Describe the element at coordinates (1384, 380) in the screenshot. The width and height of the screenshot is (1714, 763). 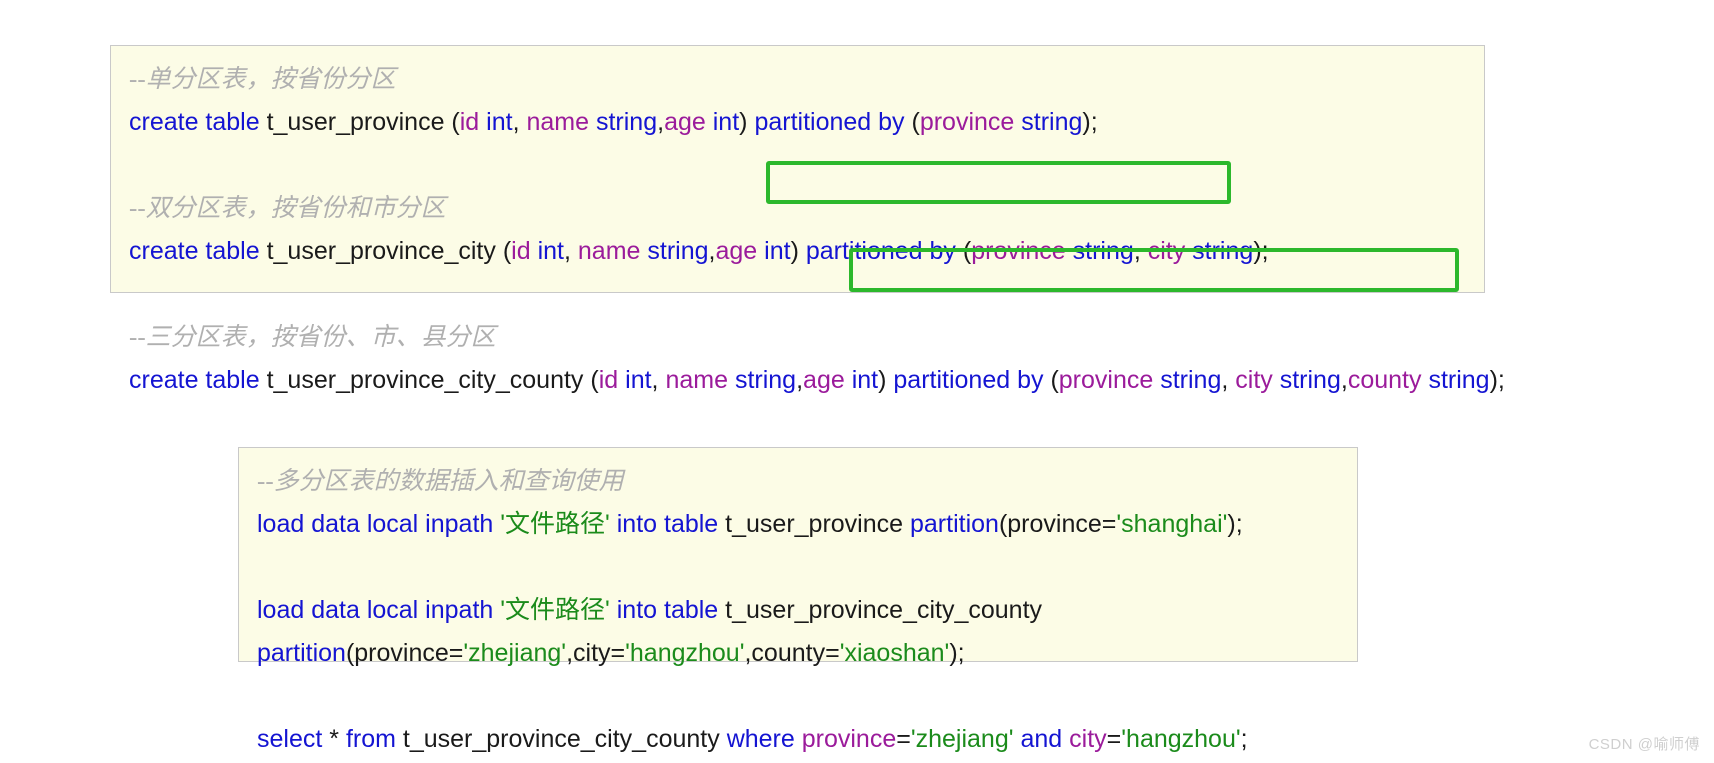
I see `partition-column-county: county` at that location.